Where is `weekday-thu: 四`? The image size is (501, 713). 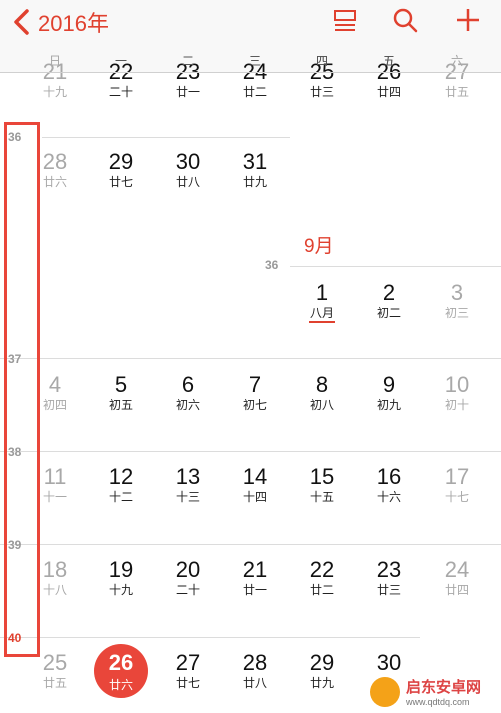 weekday-thu: 四 is located at coordinates (321, 61).